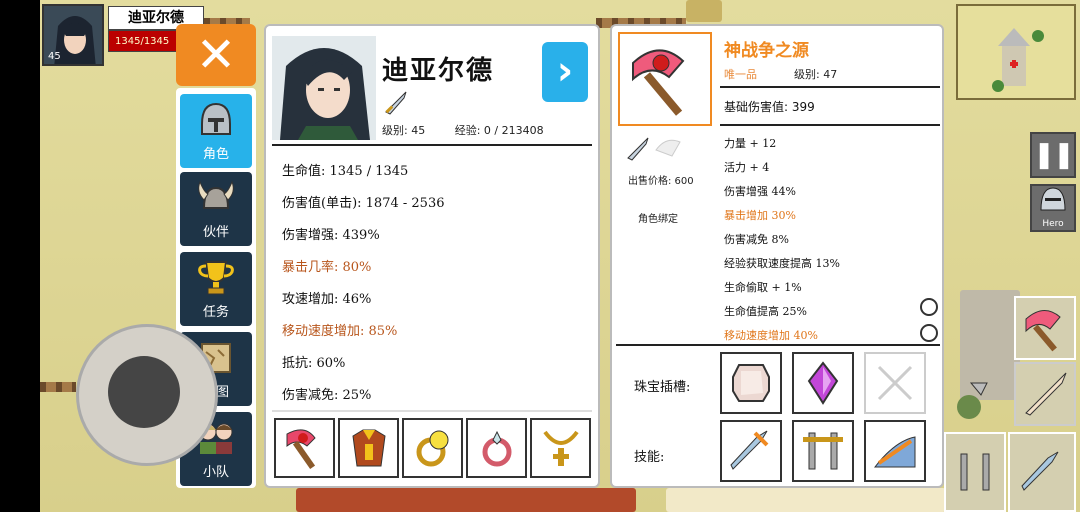  I want to click on item-binding: 角色绑定, so click(658, 219).